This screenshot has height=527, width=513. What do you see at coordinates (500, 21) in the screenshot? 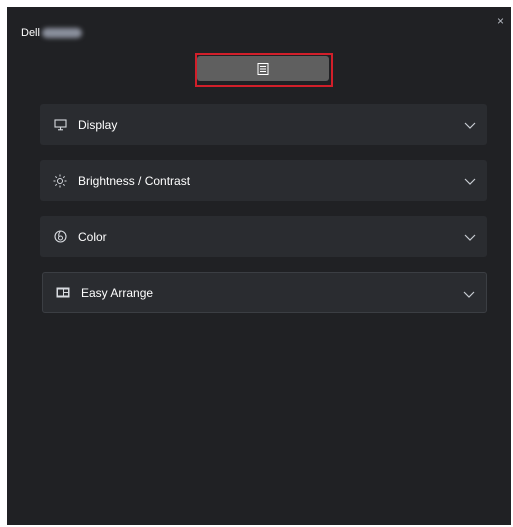
I see `close-button: ×` at bounding box center [500, 21].